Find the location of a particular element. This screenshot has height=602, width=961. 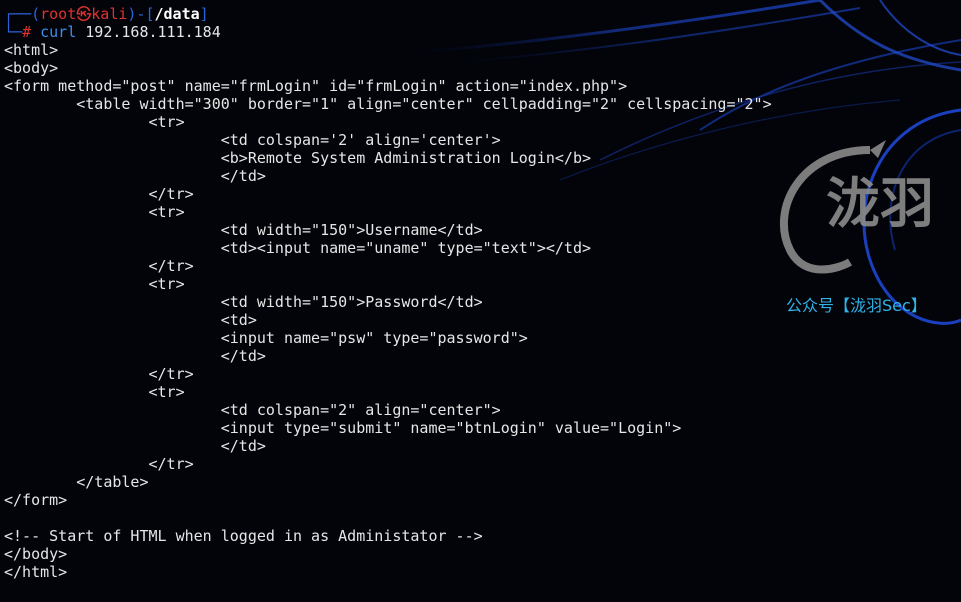

output-line: <input name="psw" type="password"> is located at coordinates (266, 338).